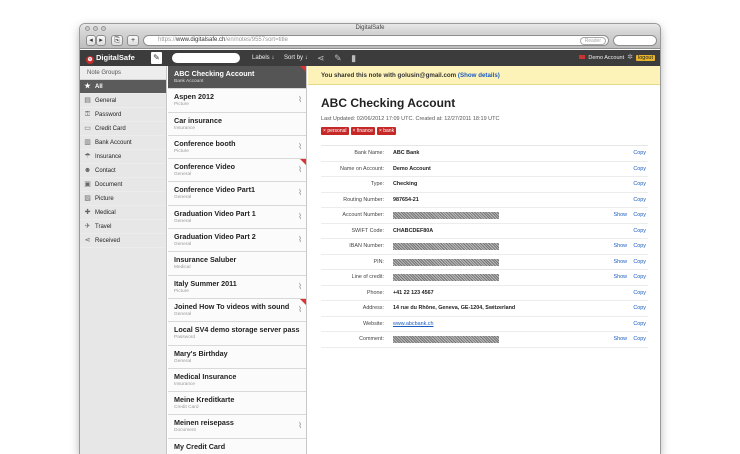  Describe the element at coordinates (123, 87) in the screenshot. I see `sidebar-item-all: ★ All` at that location.